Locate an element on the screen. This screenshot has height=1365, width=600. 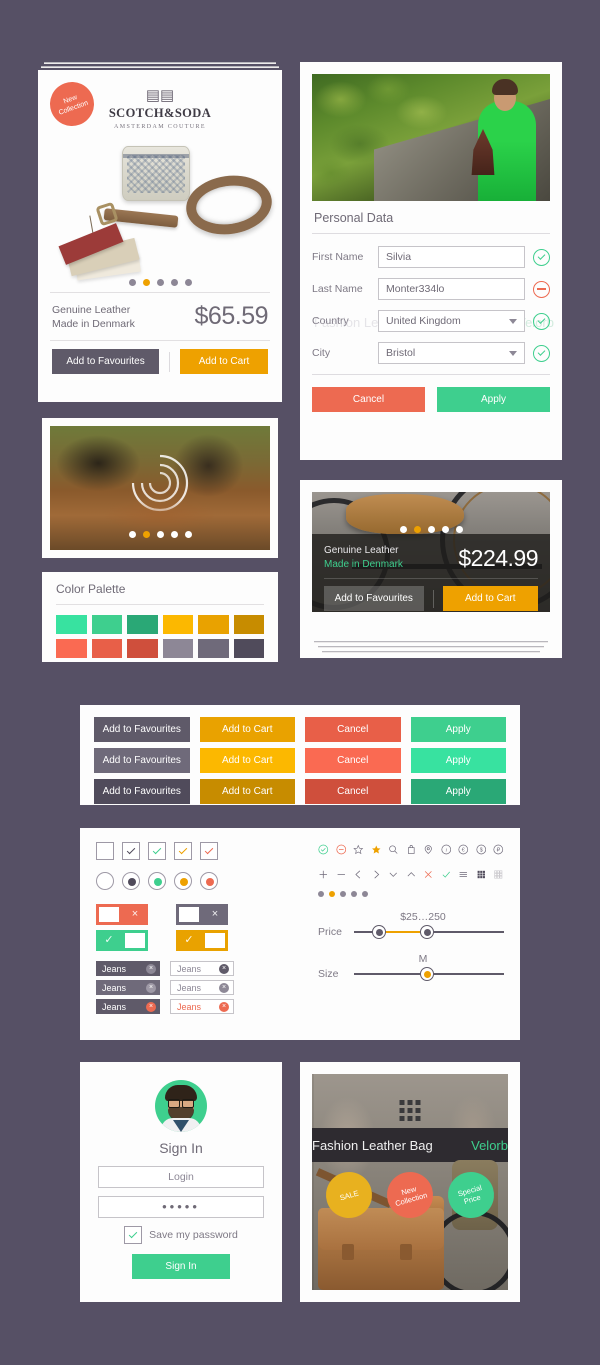
grid-view-filled-icon is located at coordinates (481, 874).